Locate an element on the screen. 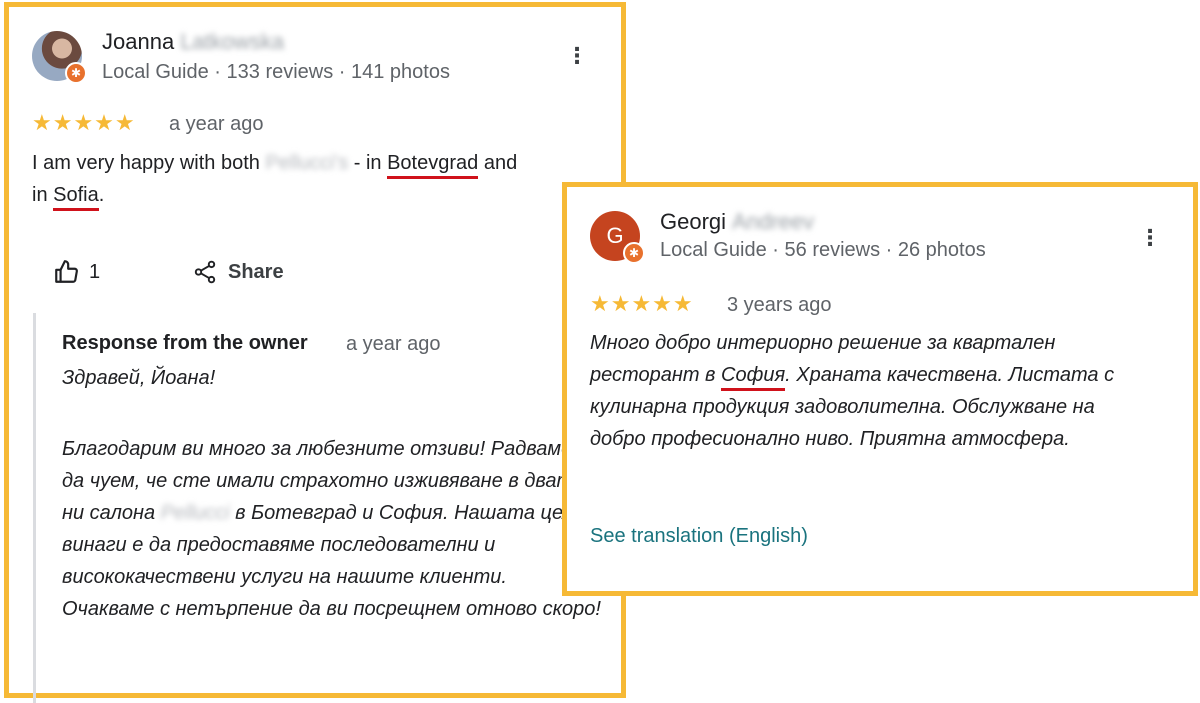 Image resolution: width=1200 pixels, height=703 pixels. place-botevgrad-underlined: Botevgrad is located at coordinates (433, 164).